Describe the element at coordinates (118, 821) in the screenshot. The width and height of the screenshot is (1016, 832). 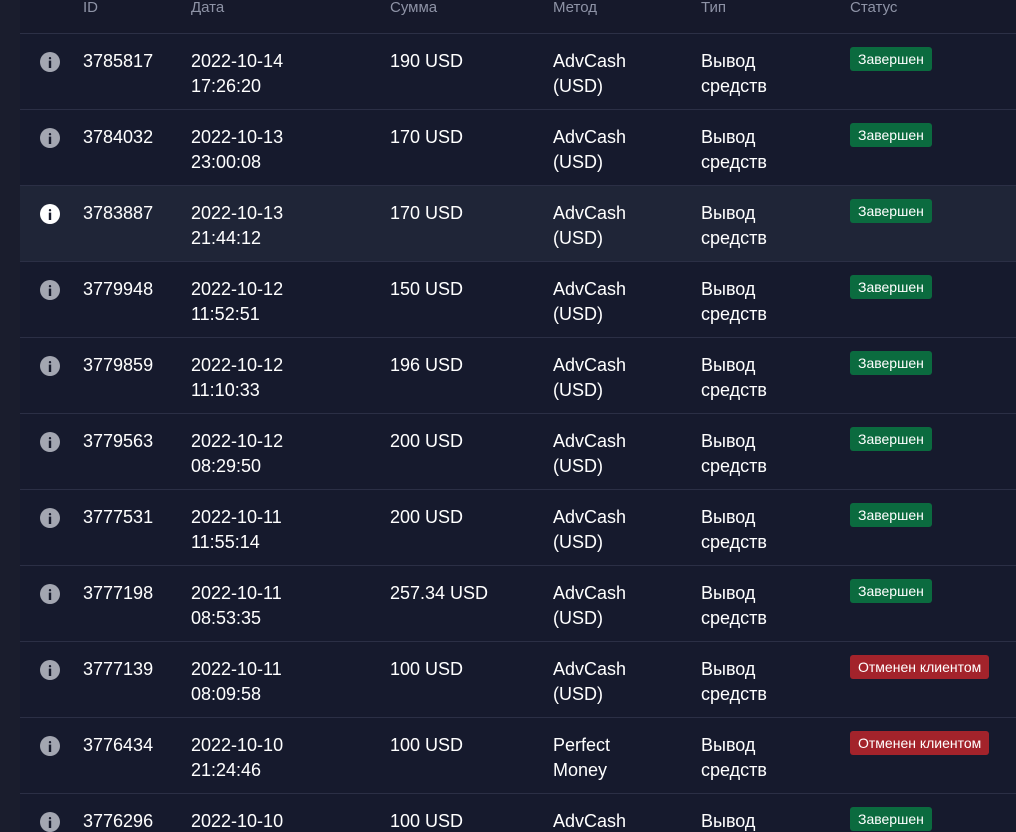
I see `cell-id: 3776296` at that location.